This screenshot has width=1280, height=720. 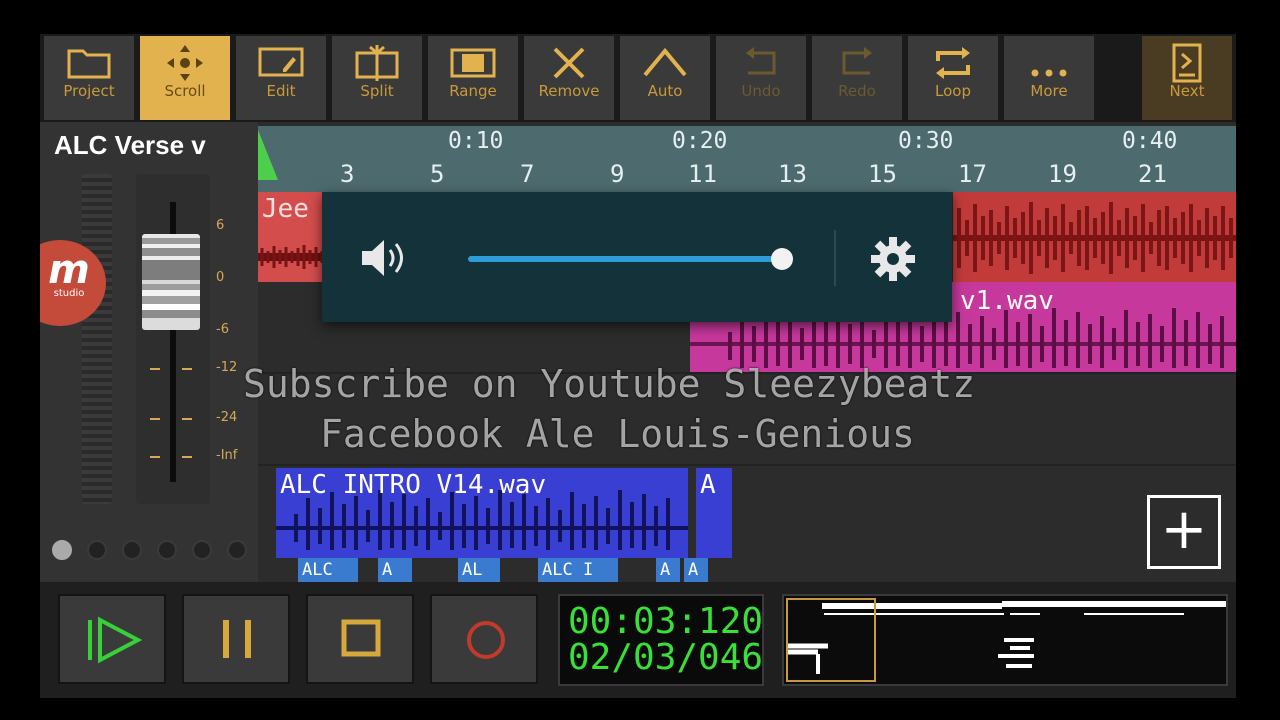 I want to click on song-overview, so click(x=1005, y=640).